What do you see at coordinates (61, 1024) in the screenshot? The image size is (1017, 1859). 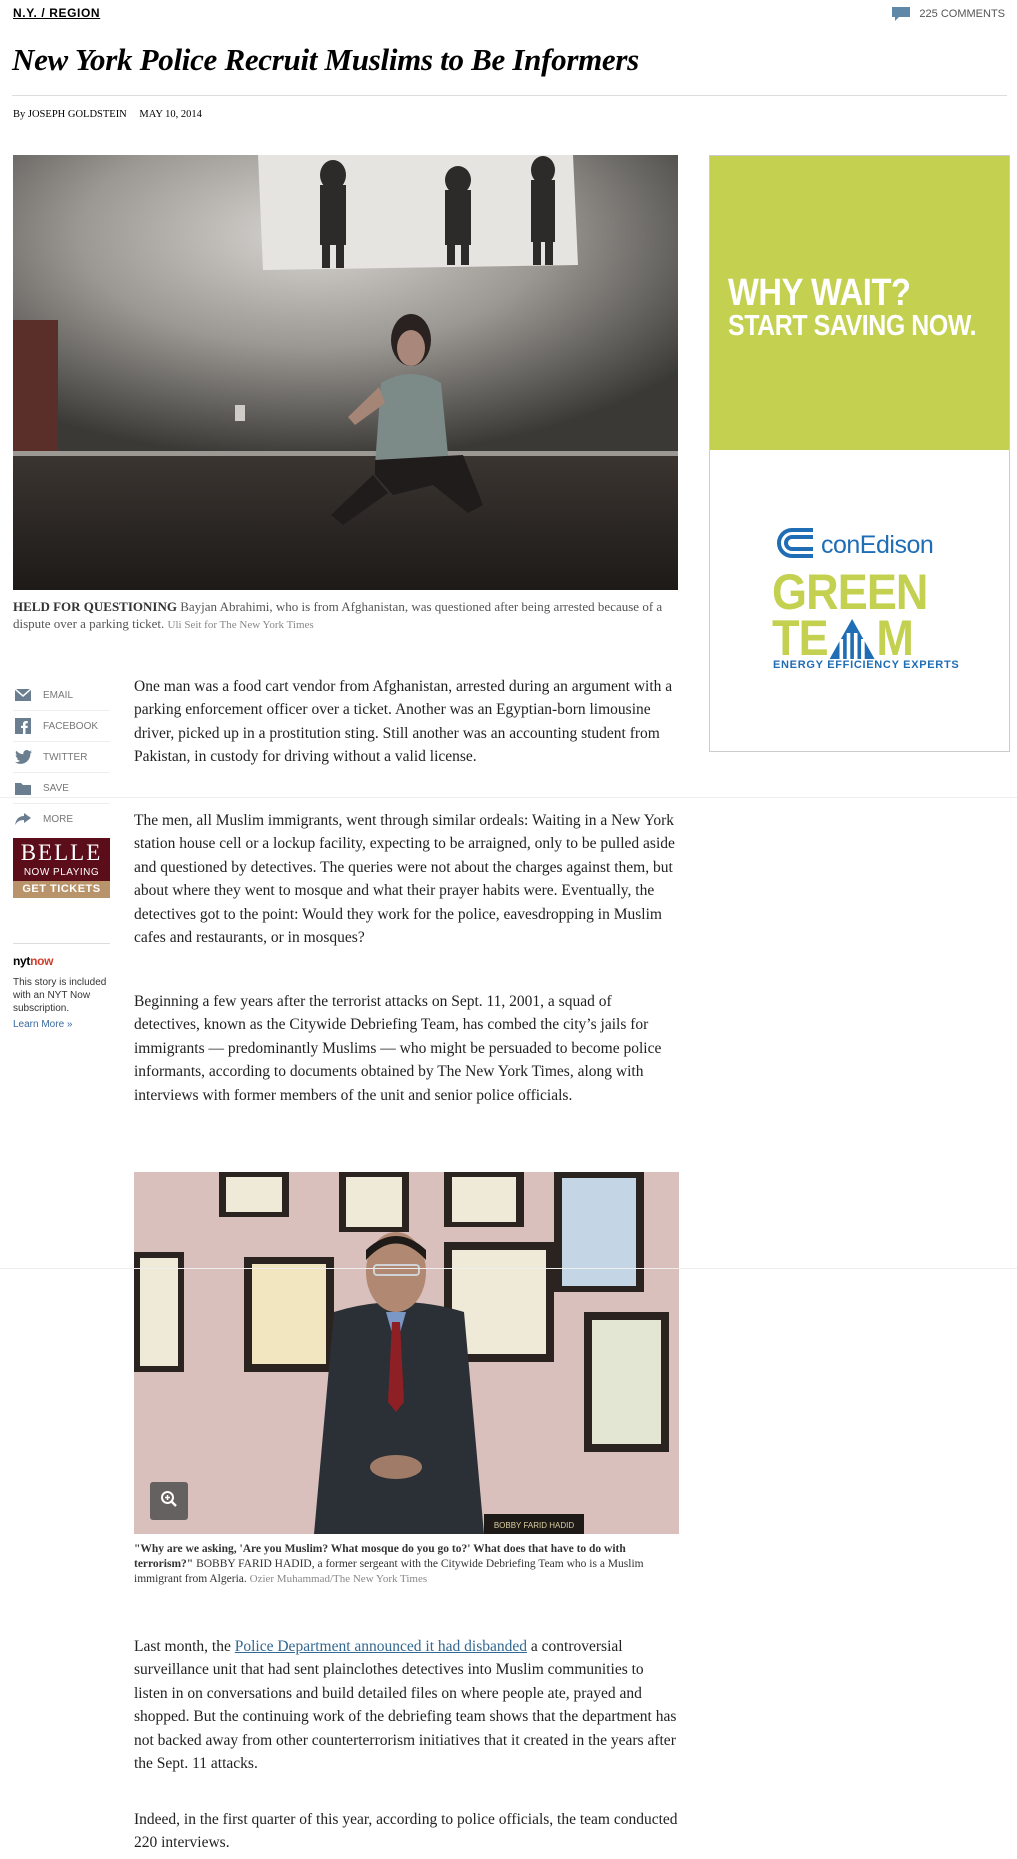 I see `learn-more-link: Learn More »` at bounding box center [61, 1024].